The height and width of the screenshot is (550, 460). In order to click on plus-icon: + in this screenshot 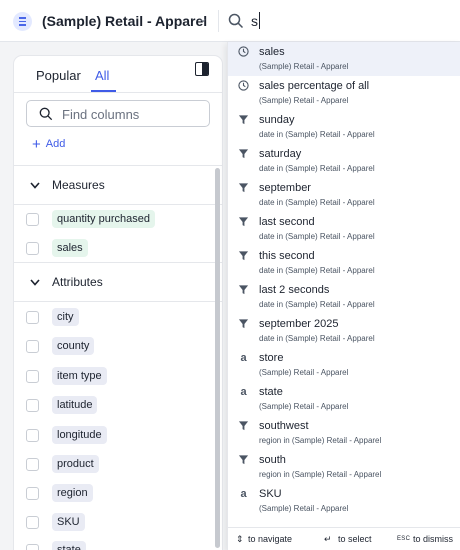, I will do `click(36, 144)`.